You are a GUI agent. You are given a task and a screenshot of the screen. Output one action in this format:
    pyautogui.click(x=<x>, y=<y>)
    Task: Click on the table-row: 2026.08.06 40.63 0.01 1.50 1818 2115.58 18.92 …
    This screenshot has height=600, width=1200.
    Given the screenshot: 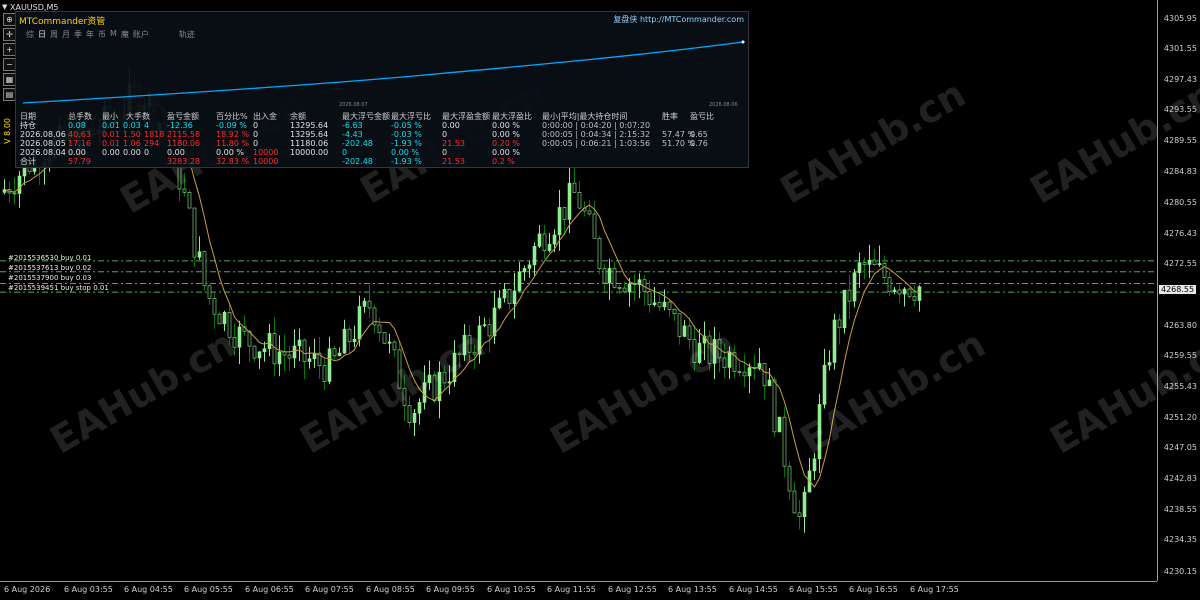 What is the action you would take?
    pyautogui.click(x=380, y=134)
    